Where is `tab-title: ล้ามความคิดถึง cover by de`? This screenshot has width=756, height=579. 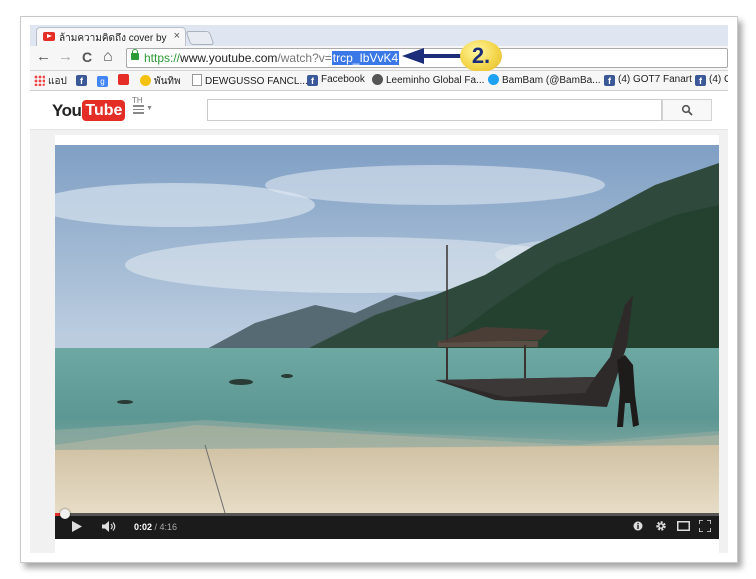
tab-title: ล้ามความคิดถึง cover by de is located at coordinates (113, 38).